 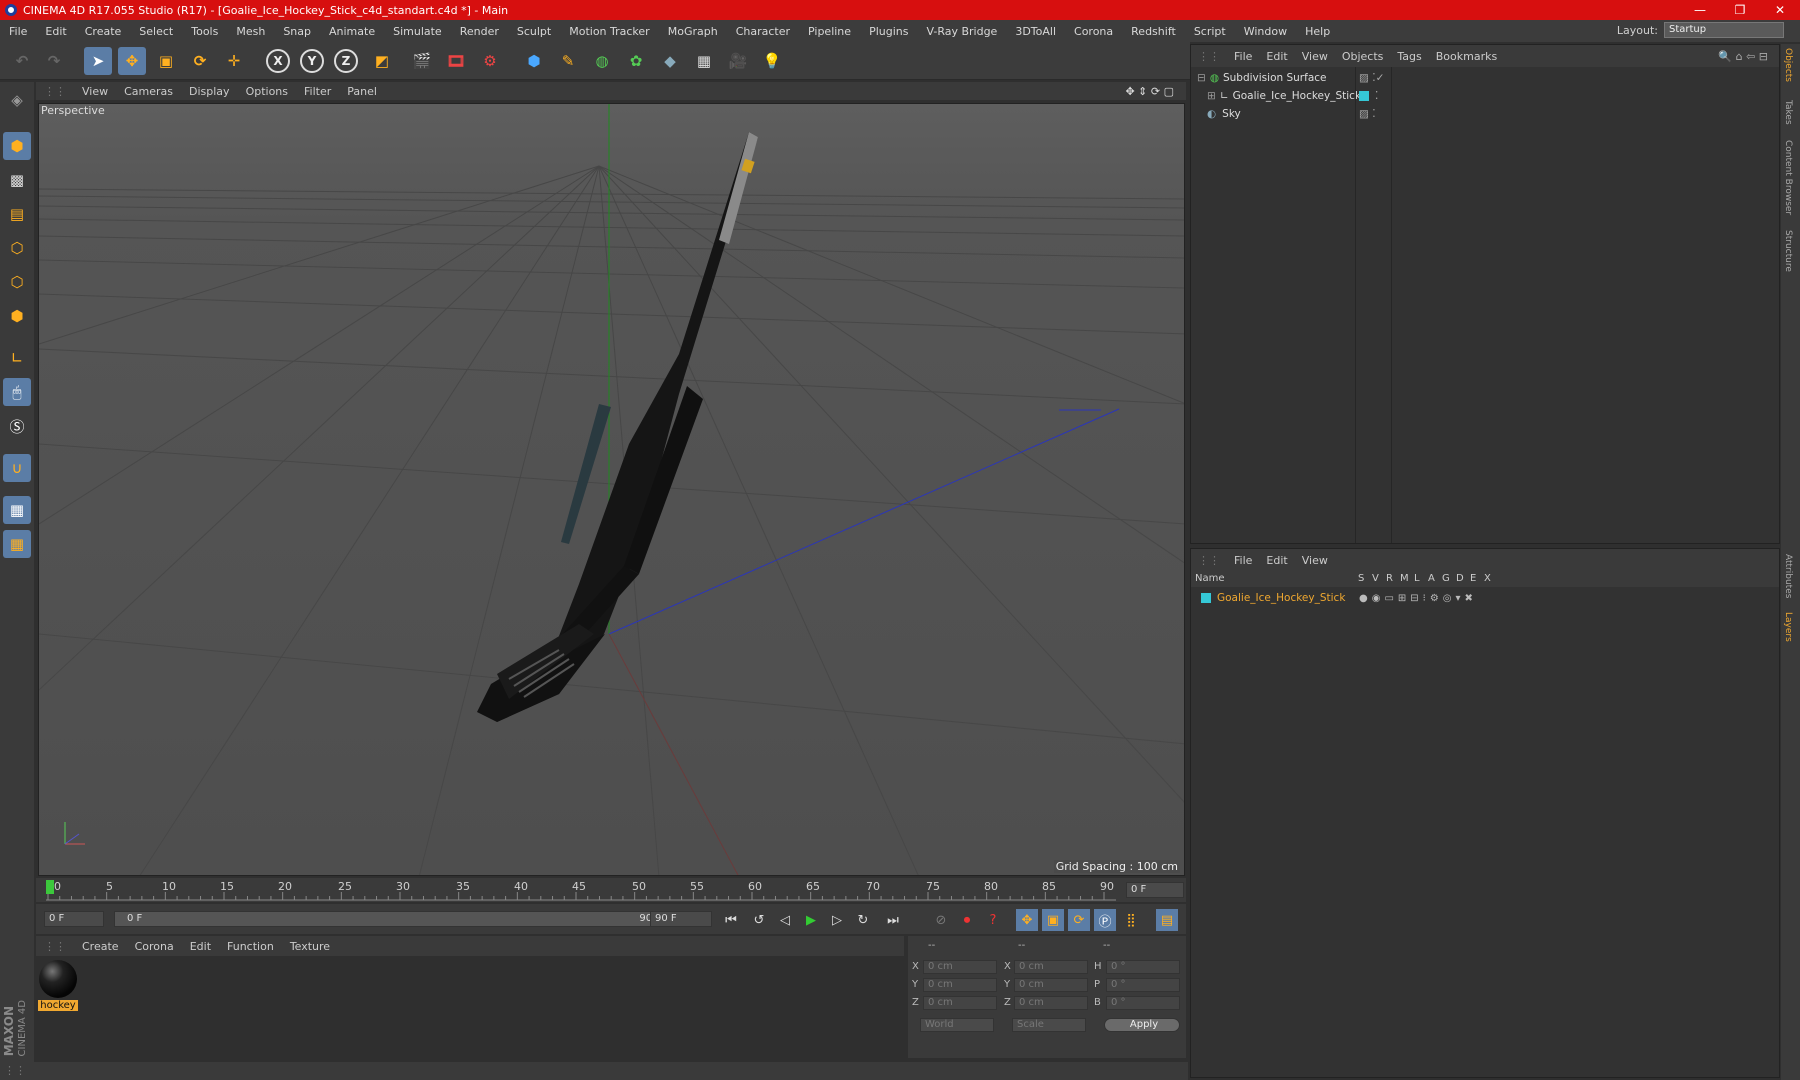 I want to click on menu-help: Help, so click(x=1317, y=31).